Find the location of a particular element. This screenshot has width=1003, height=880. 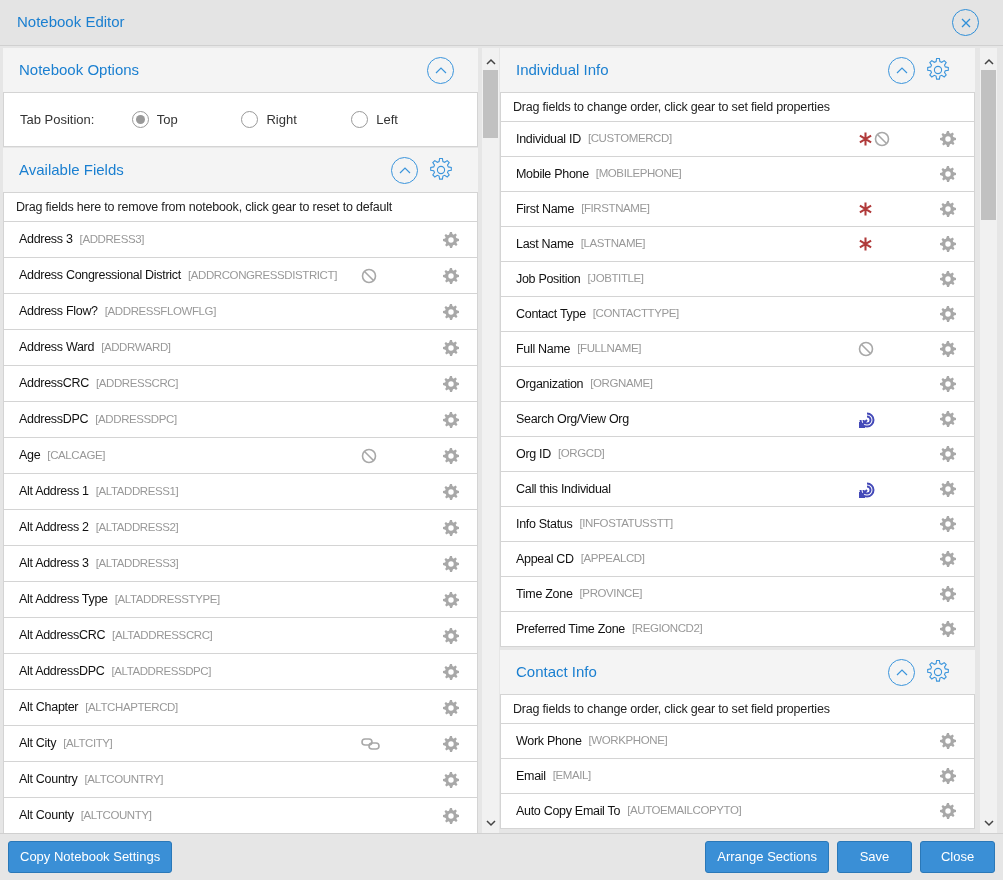

field-row: Search Org/View Org is located at coordinates (737, 419).